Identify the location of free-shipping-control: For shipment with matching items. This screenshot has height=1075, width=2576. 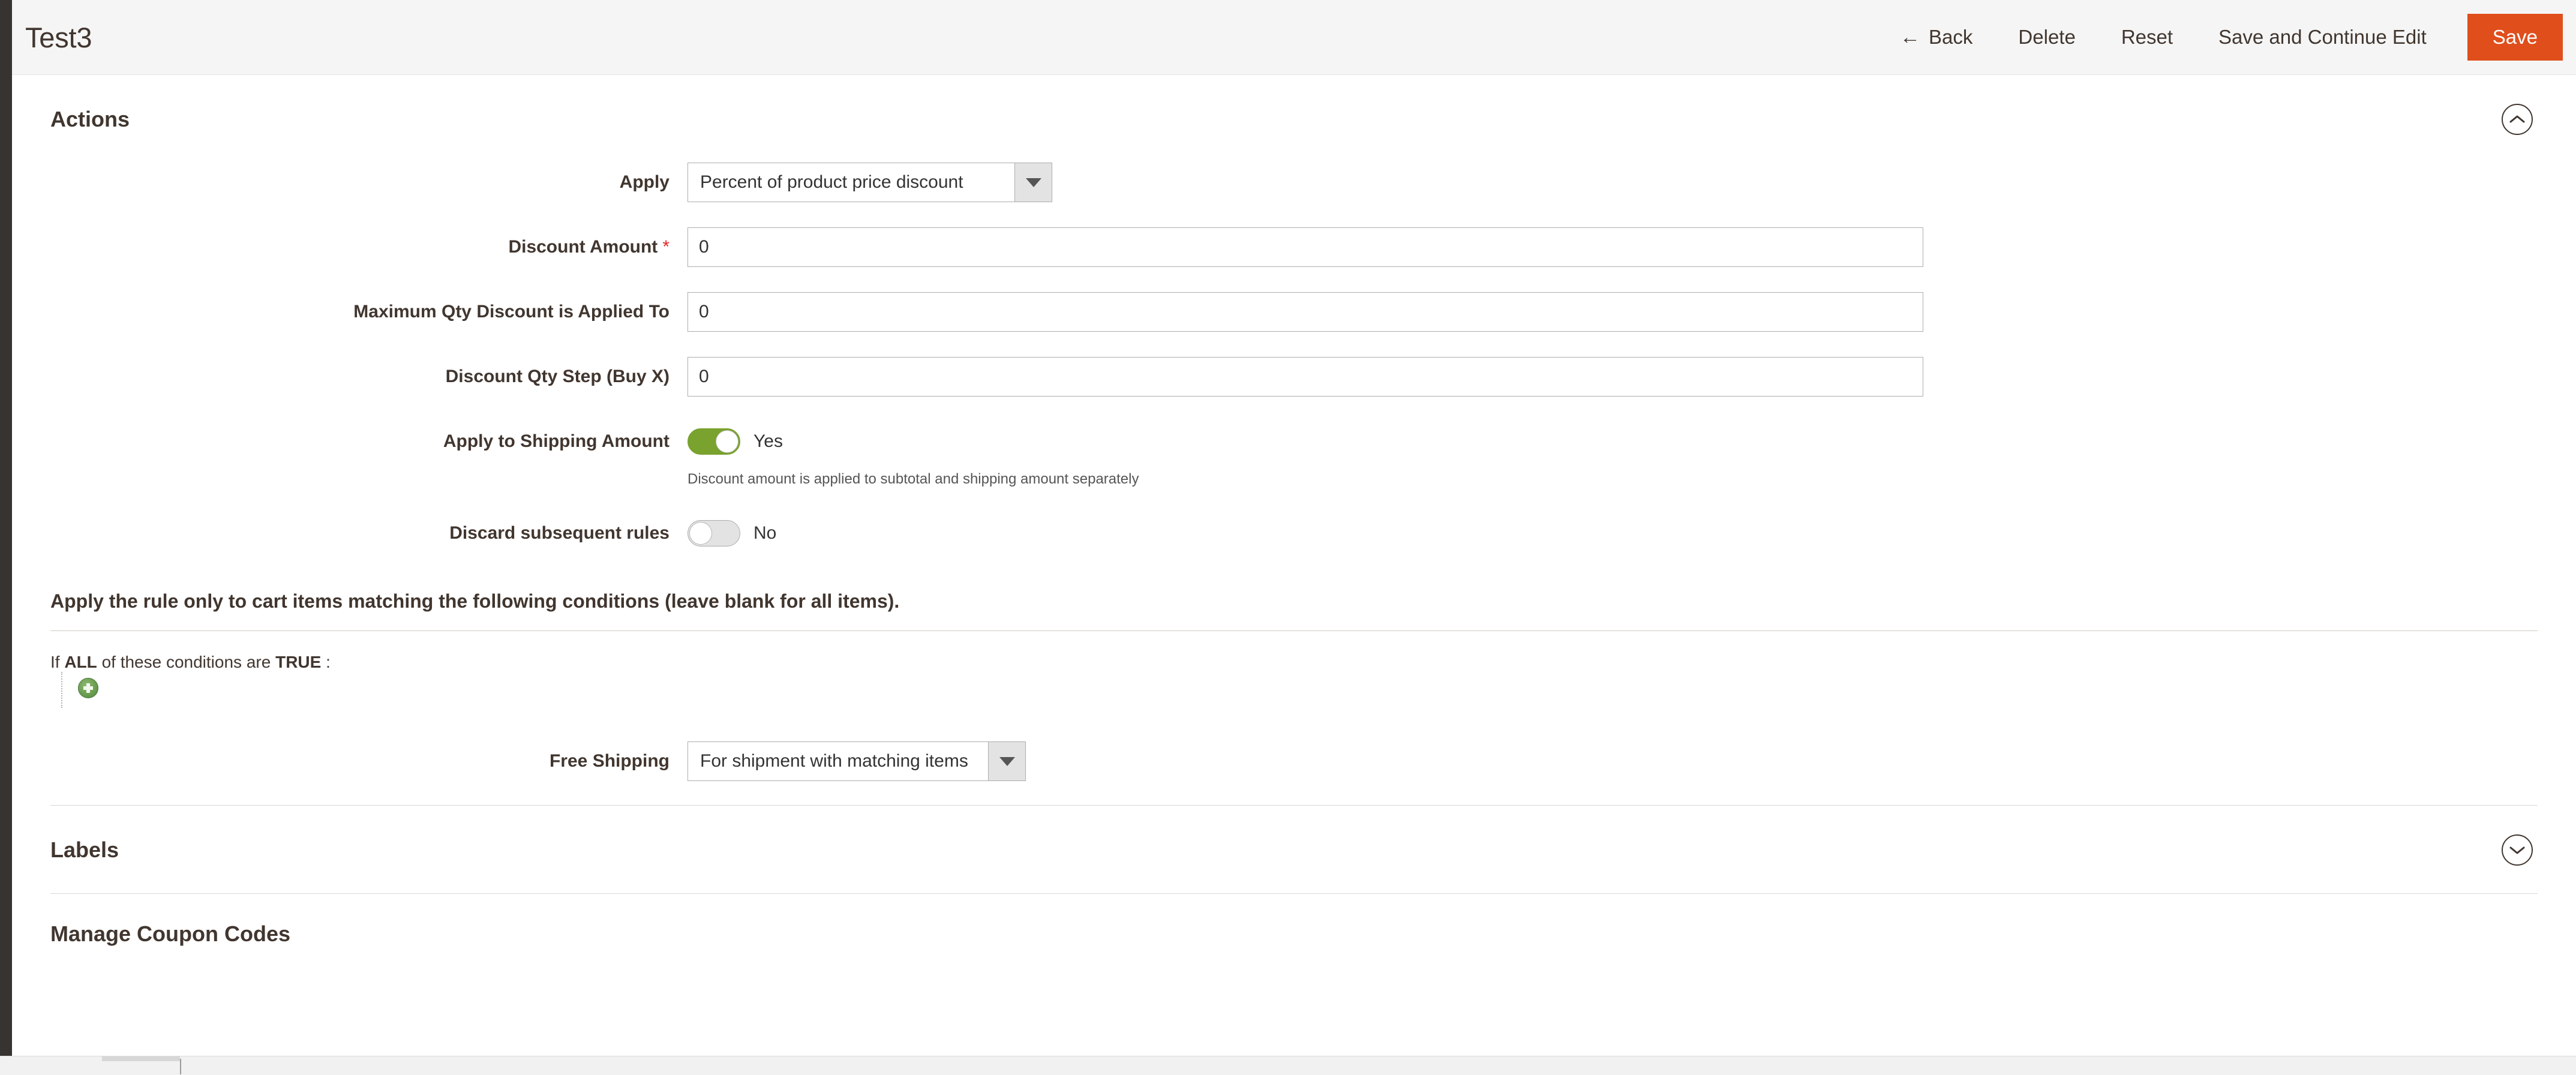
(1613, 761).